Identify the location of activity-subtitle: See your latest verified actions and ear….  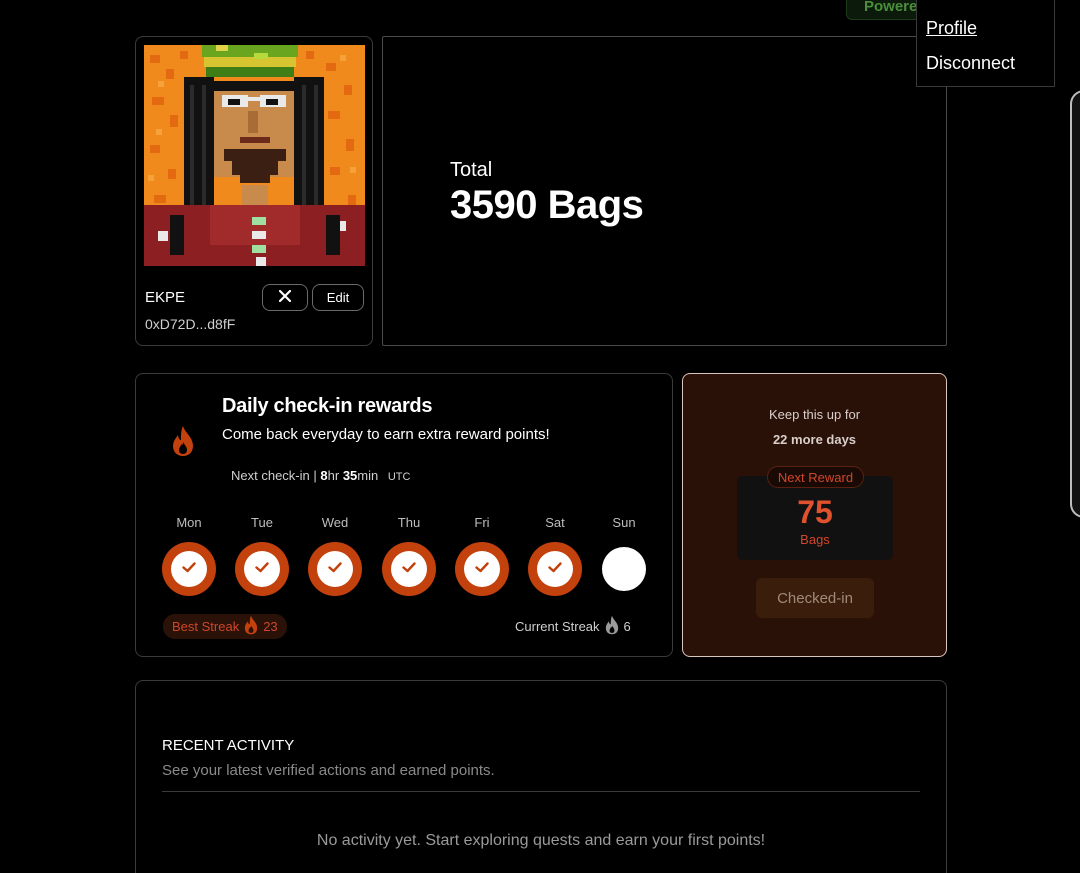
(328, 770).